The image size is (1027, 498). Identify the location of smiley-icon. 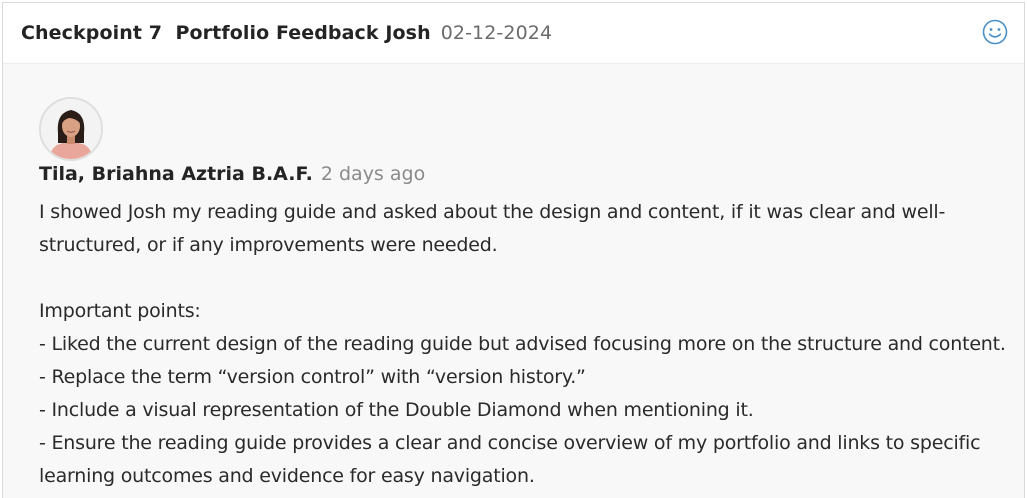
(995, 32).